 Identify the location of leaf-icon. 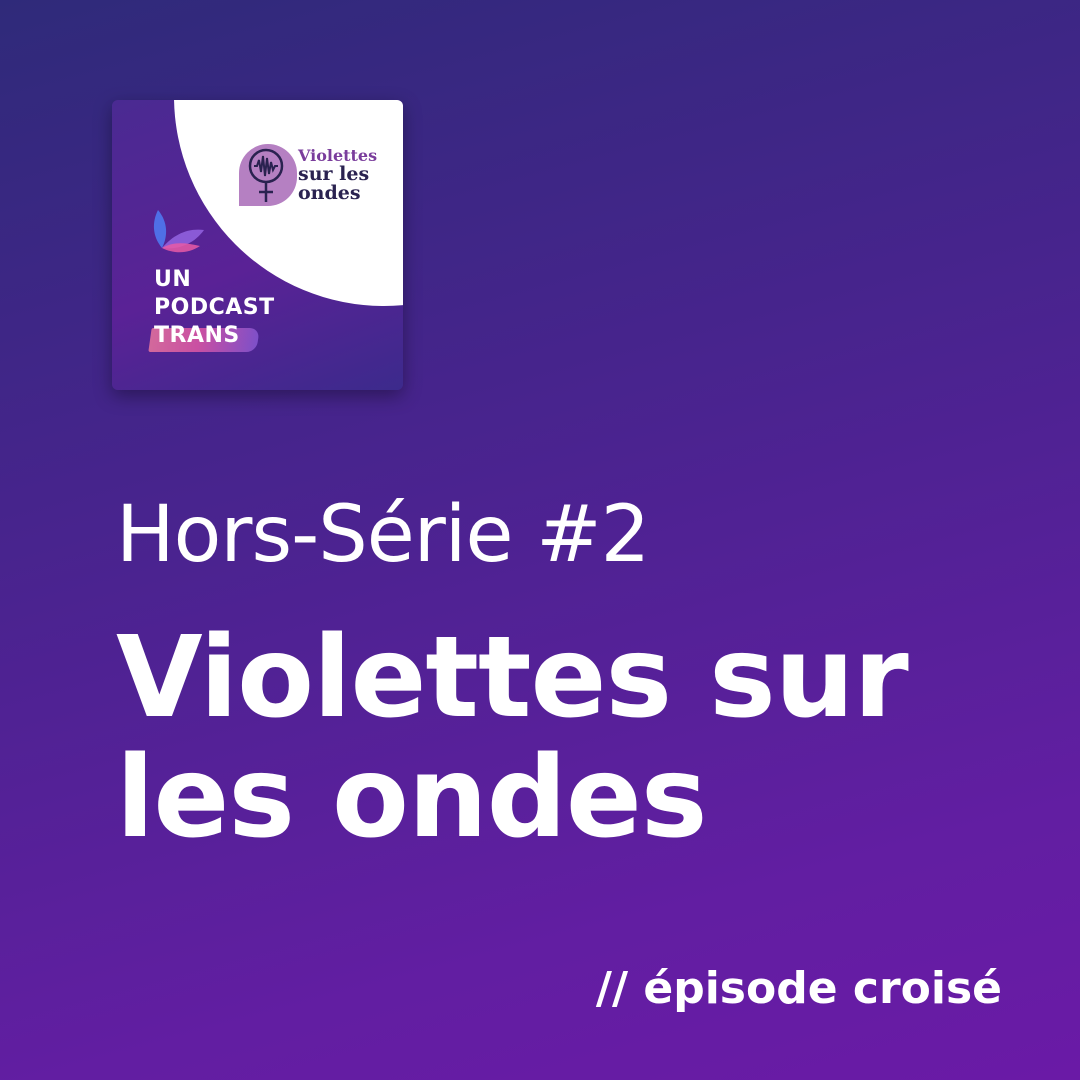
(178, 231).